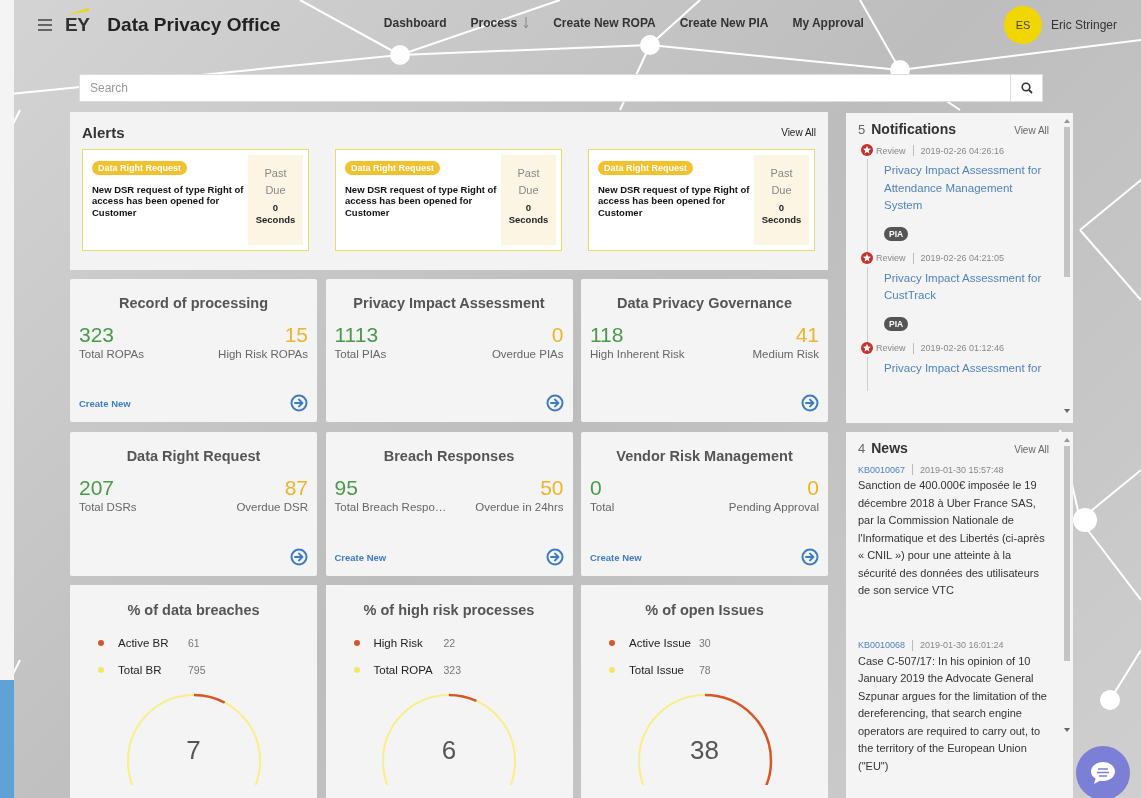 Image resolution: width=1141 pixels, height=798 pixels. What do you see at coordinates (1083, 25) in the screenshot?
I see `user-name: Eric Stringer` at bounding box center [1083, 25].